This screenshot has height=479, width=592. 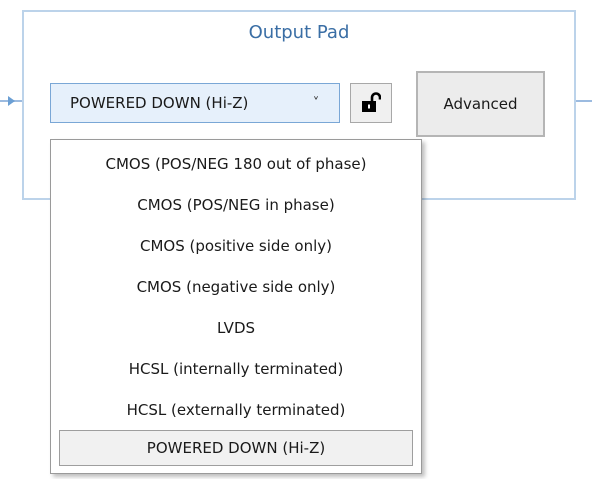 What do you see at coordinates (236, 410) in the screenshot?
I see `dropdown-option: HCSL (externally terminated)` at bounding box center [236, 410].